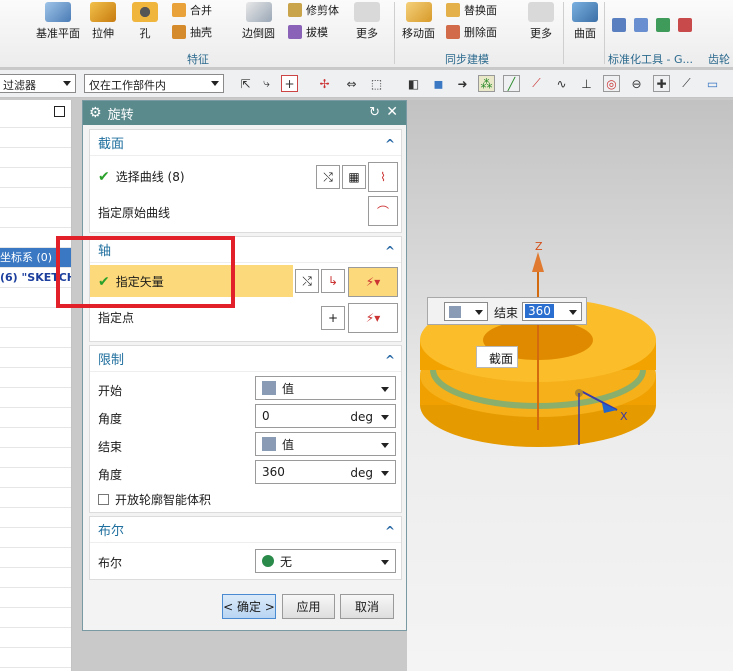 The width and height of the screenshot is (733, 671). What do you see at coordinates (324, 83) in the screenshot?
I see `snap-point-icon: ✢` at bounding box center [324, 83].